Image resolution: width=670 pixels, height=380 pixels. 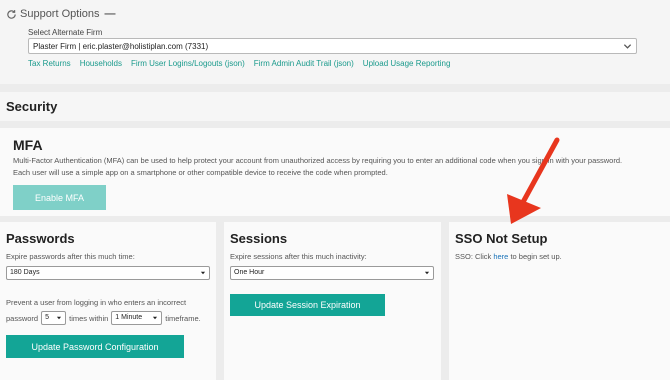 I want to click on lockout-attempts-value: 5, so click(x=47, y=317).